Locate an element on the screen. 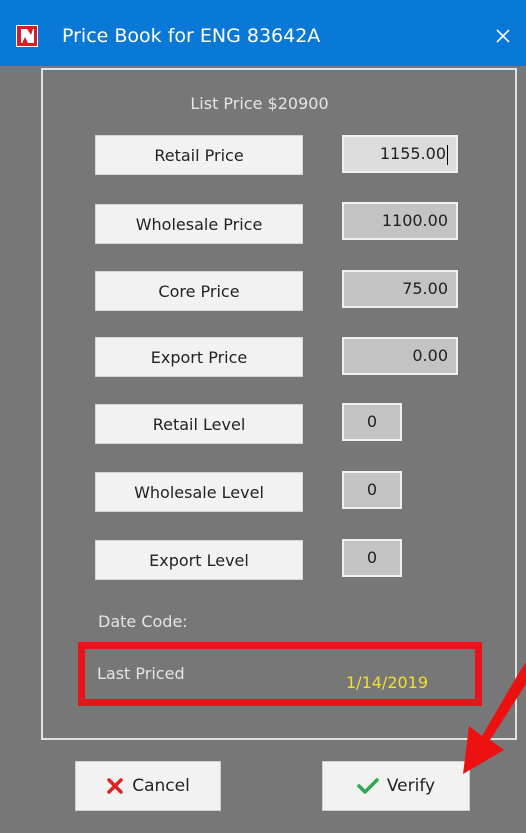  verify-button: Verify is located at coordinates (396, 786).